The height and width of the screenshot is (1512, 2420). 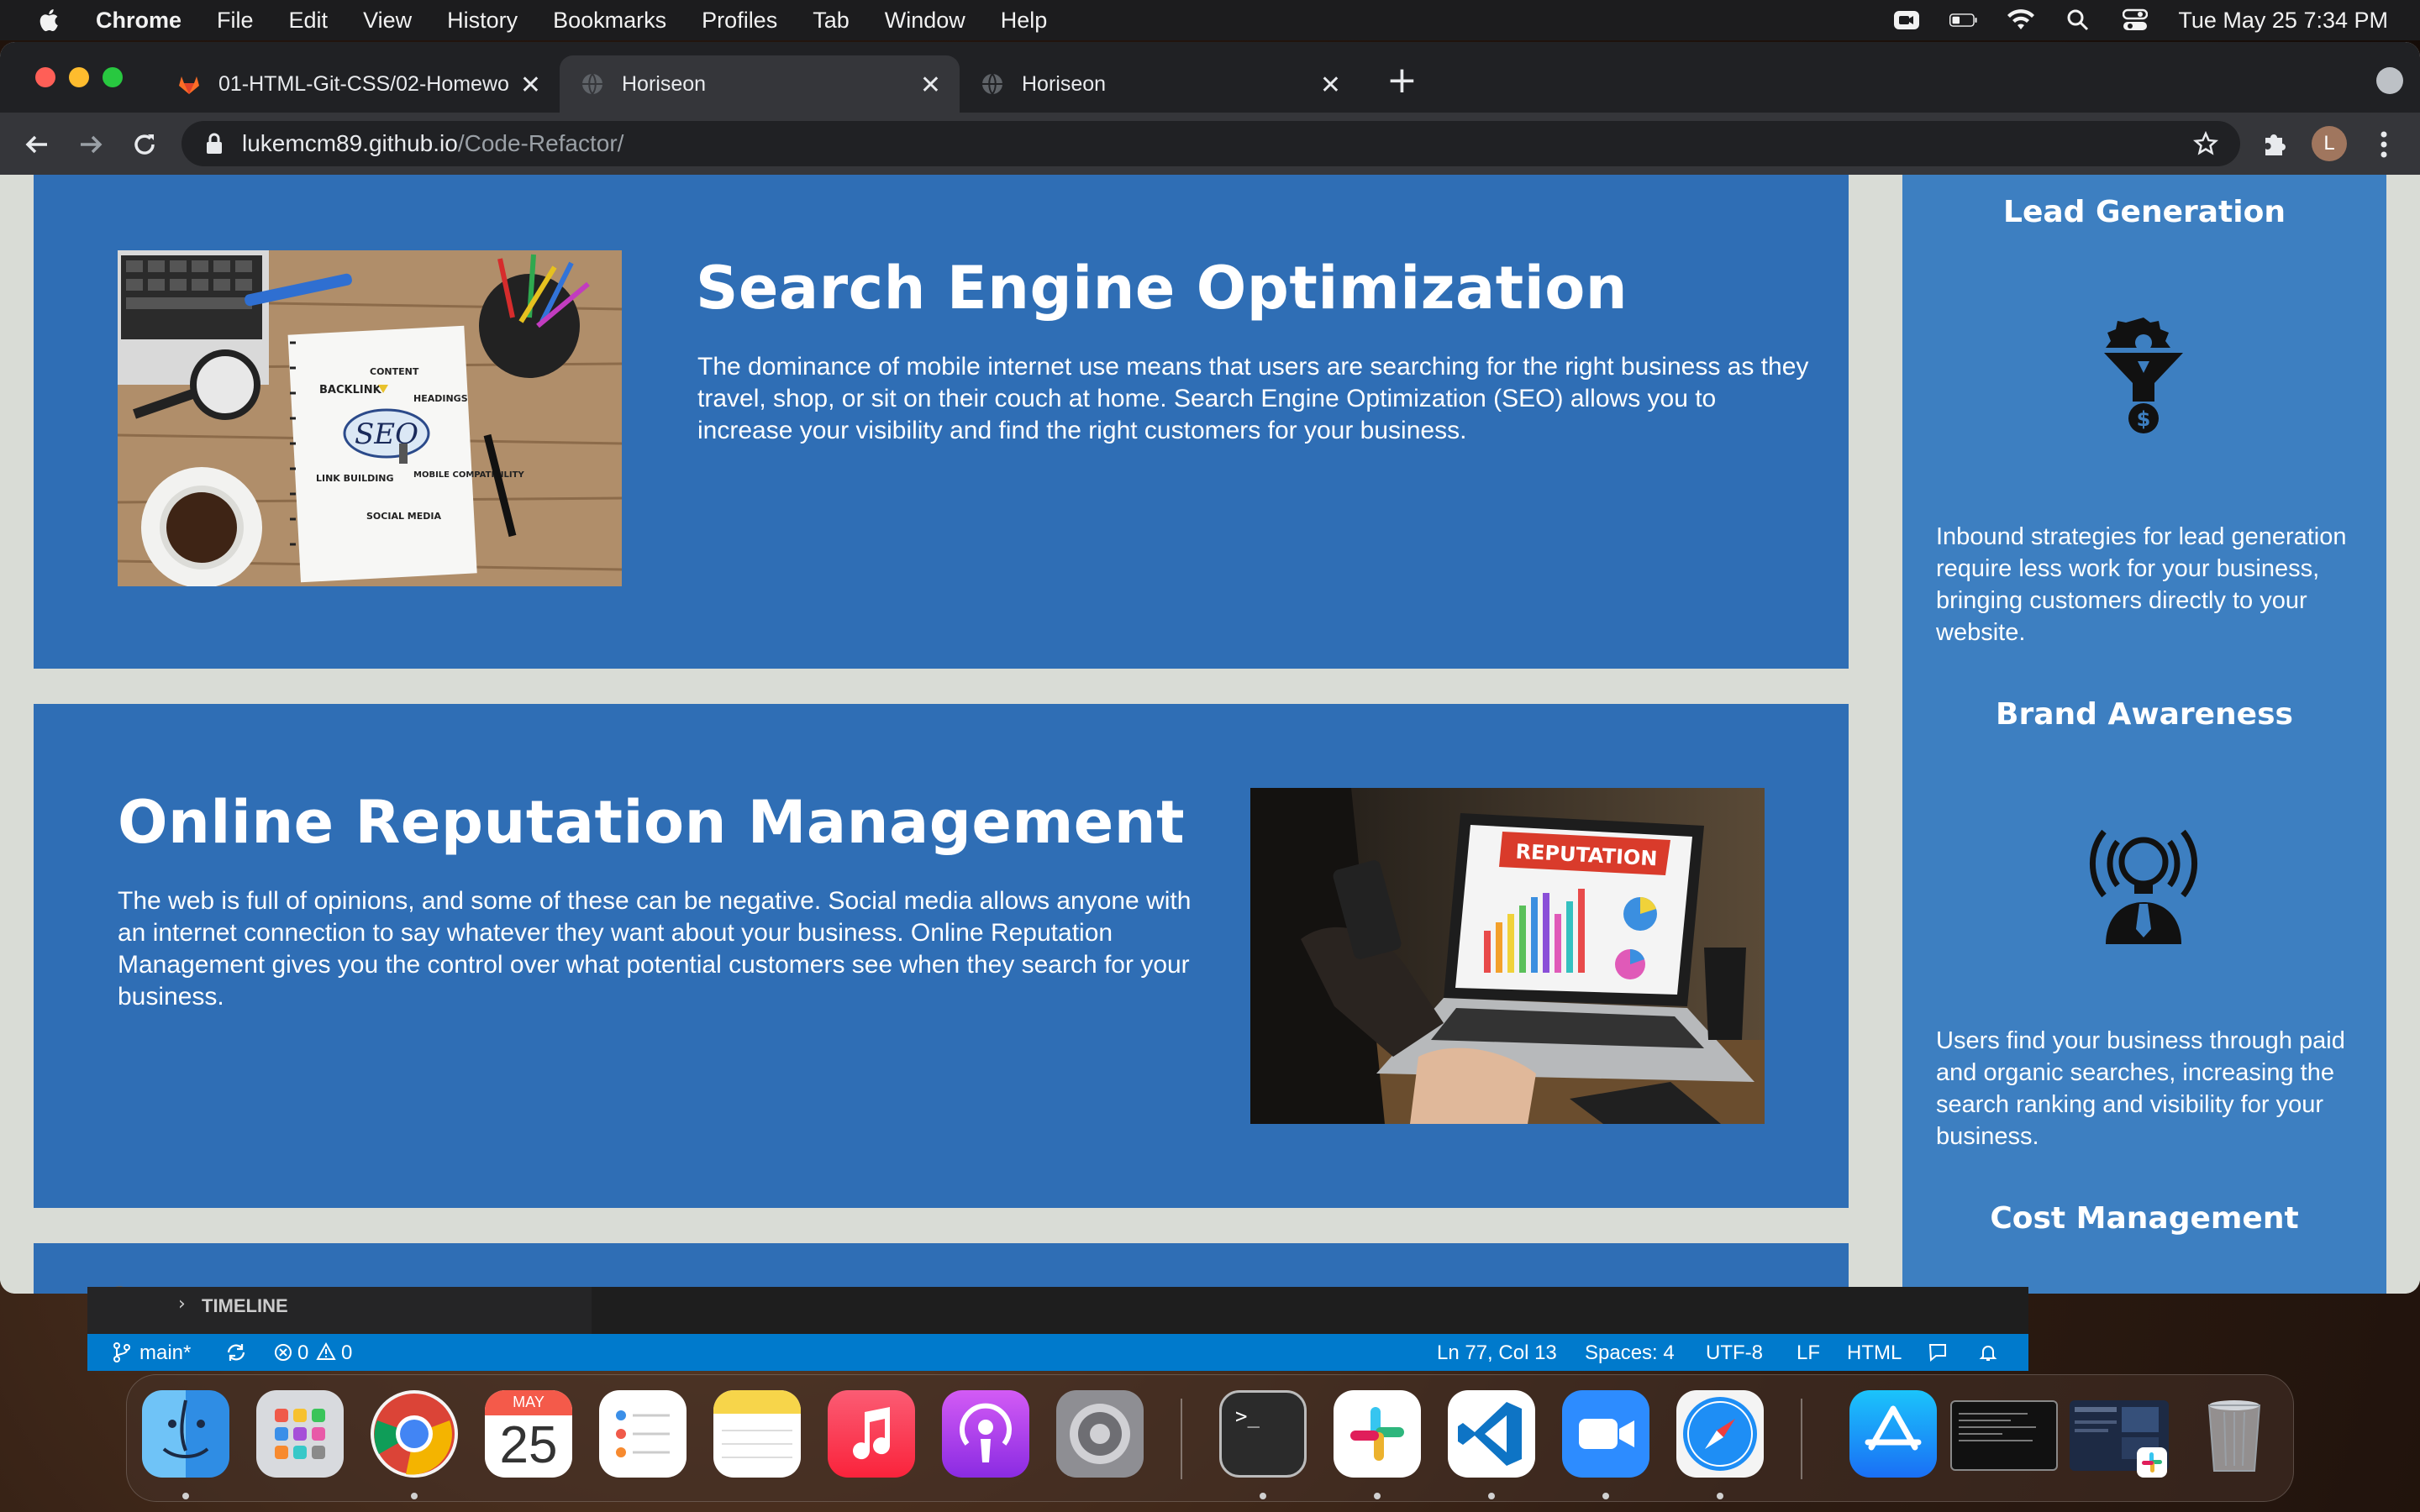 What do you see at coordinates (1402, 80) in the screenshot?
I see `new-tab-button: +` at bounding box center [1402, 80].